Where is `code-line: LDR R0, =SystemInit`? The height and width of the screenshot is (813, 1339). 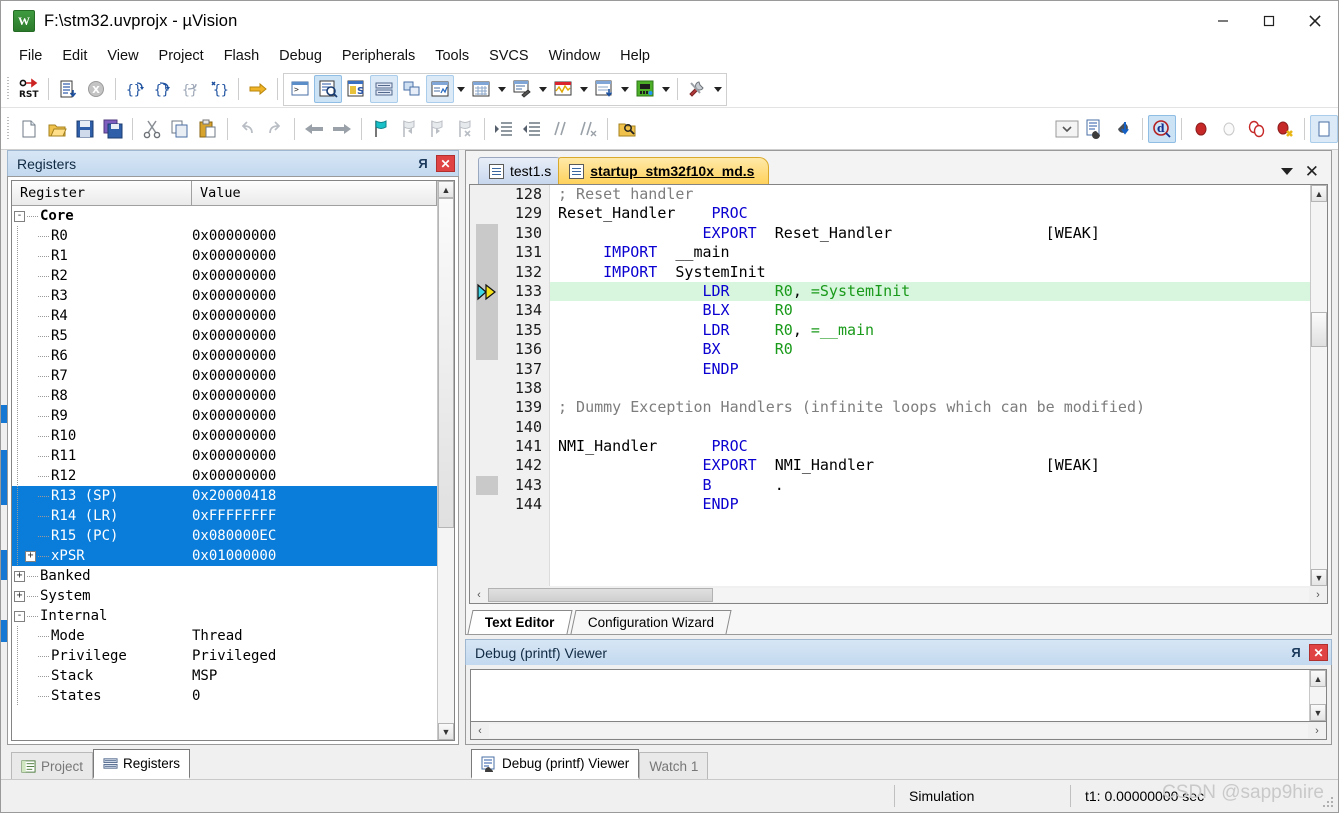 code-line: LDR R0, =SystemInit is located at coordinates (930, 291).